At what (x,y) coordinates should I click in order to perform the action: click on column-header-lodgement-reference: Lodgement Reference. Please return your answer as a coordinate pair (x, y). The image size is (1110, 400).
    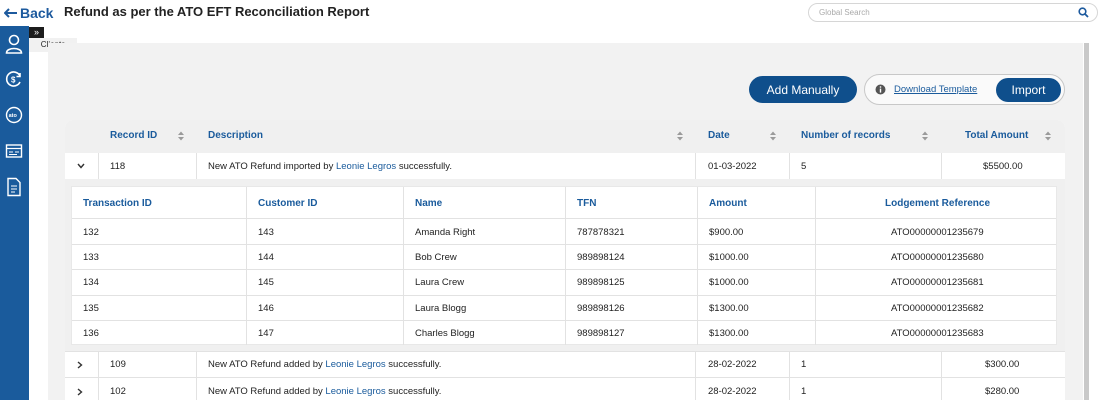
    Looking at the image, I should click on (938, 203).